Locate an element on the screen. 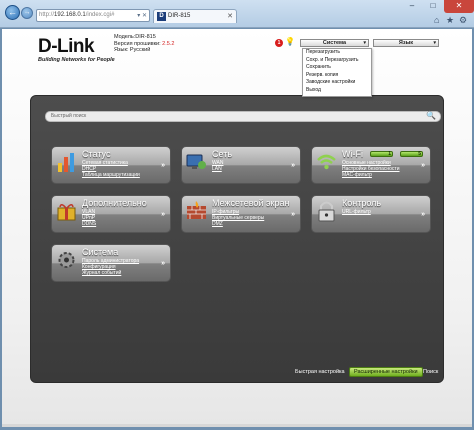  favorites-star-icon: ★ is located at coordinates (450, 20).